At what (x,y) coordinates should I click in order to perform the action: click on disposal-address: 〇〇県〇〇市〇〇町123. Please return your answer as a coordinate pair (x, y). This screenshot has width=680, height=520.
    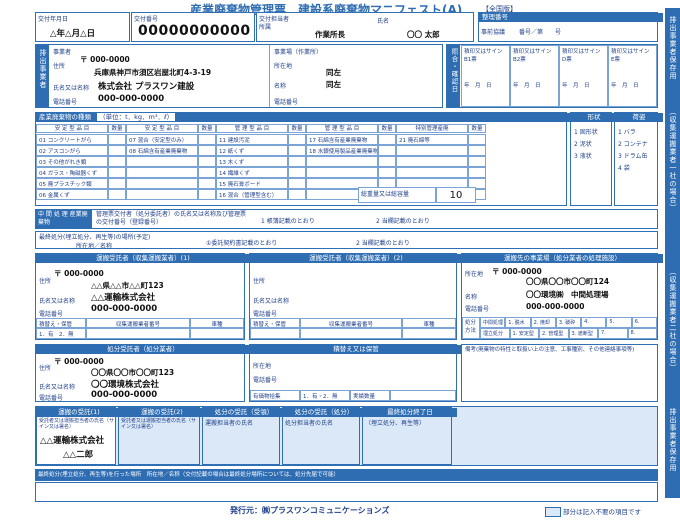
    Looking at the image, I should click on (132, 372).